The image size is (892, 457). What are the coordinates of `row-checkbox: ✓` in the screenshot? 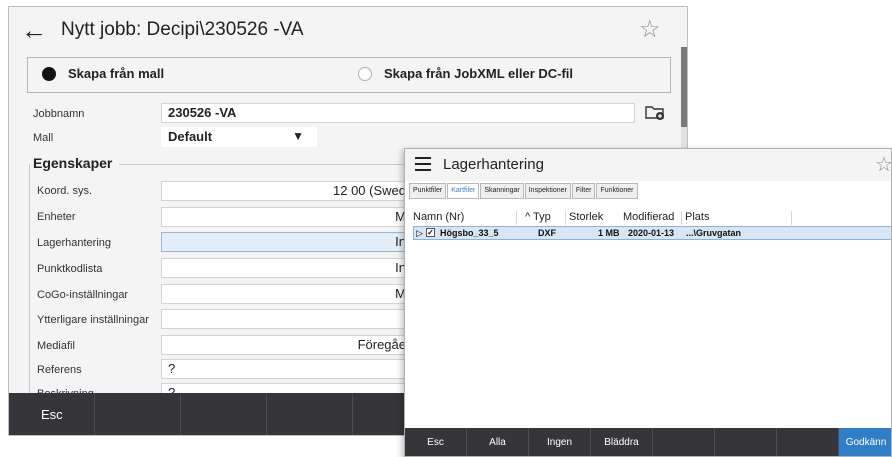 It's located at (430, 232).